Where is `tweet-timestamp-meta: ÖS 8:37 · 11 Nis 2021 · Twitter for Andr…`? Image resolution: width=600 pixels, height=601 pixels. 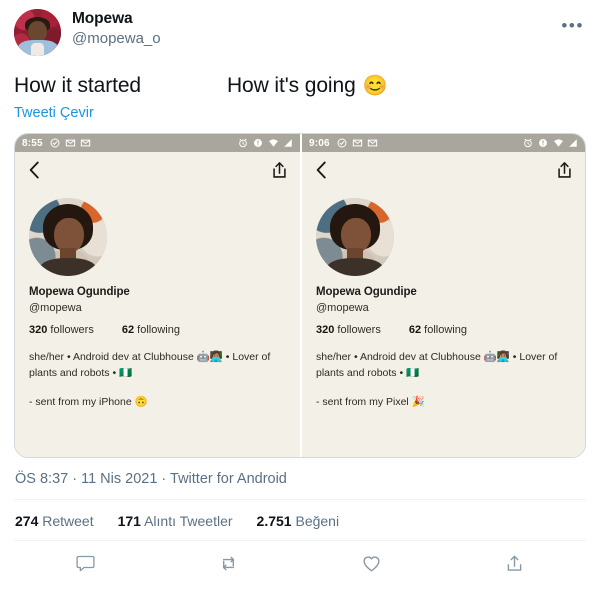
tweet-timestamp-meta: ÖS 8:37 · 11 Nis 2021 · Twitter for Andr… is located at coordinates (151, 479).